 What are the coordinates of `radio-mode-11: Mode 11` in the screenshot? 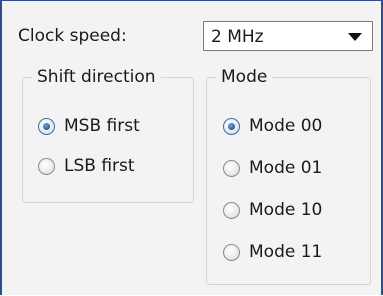 It's located at (272, 252).